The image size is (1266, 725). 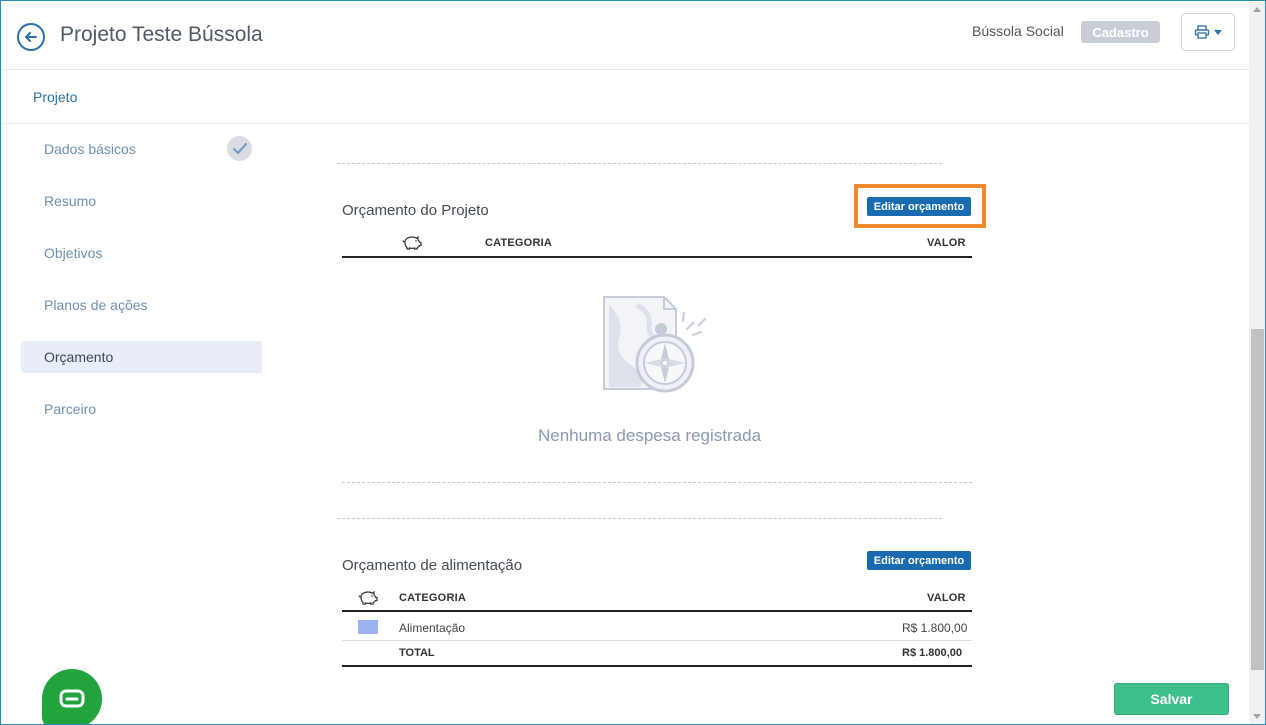 I want to click on total-label: TOTAL, so click(x=417, y=653).